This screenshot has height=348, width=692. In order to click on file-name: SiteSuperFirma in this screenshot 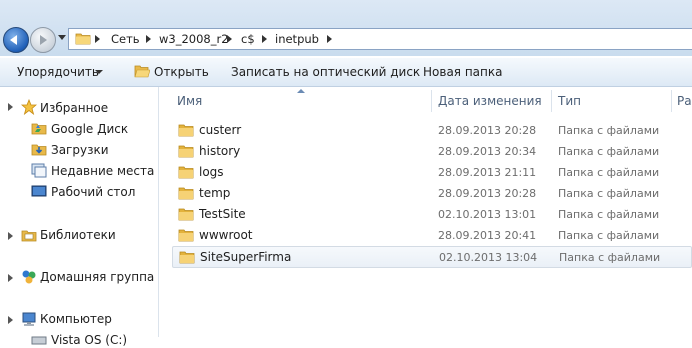, I will do `click(246, 257)`.